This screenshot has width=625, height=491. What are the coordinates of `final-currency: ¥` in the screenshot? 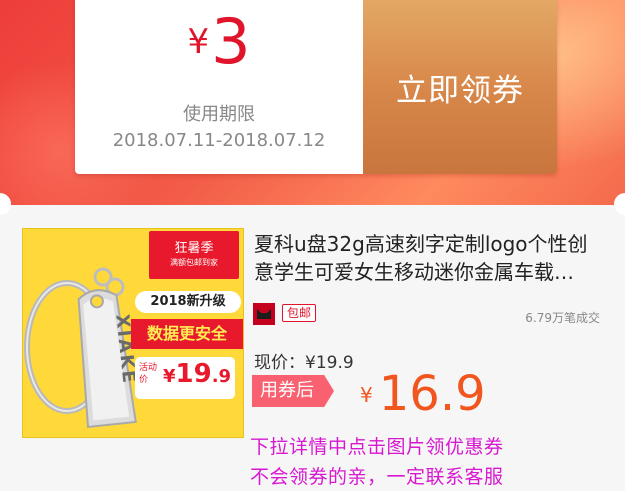 It's located at (366, 395).